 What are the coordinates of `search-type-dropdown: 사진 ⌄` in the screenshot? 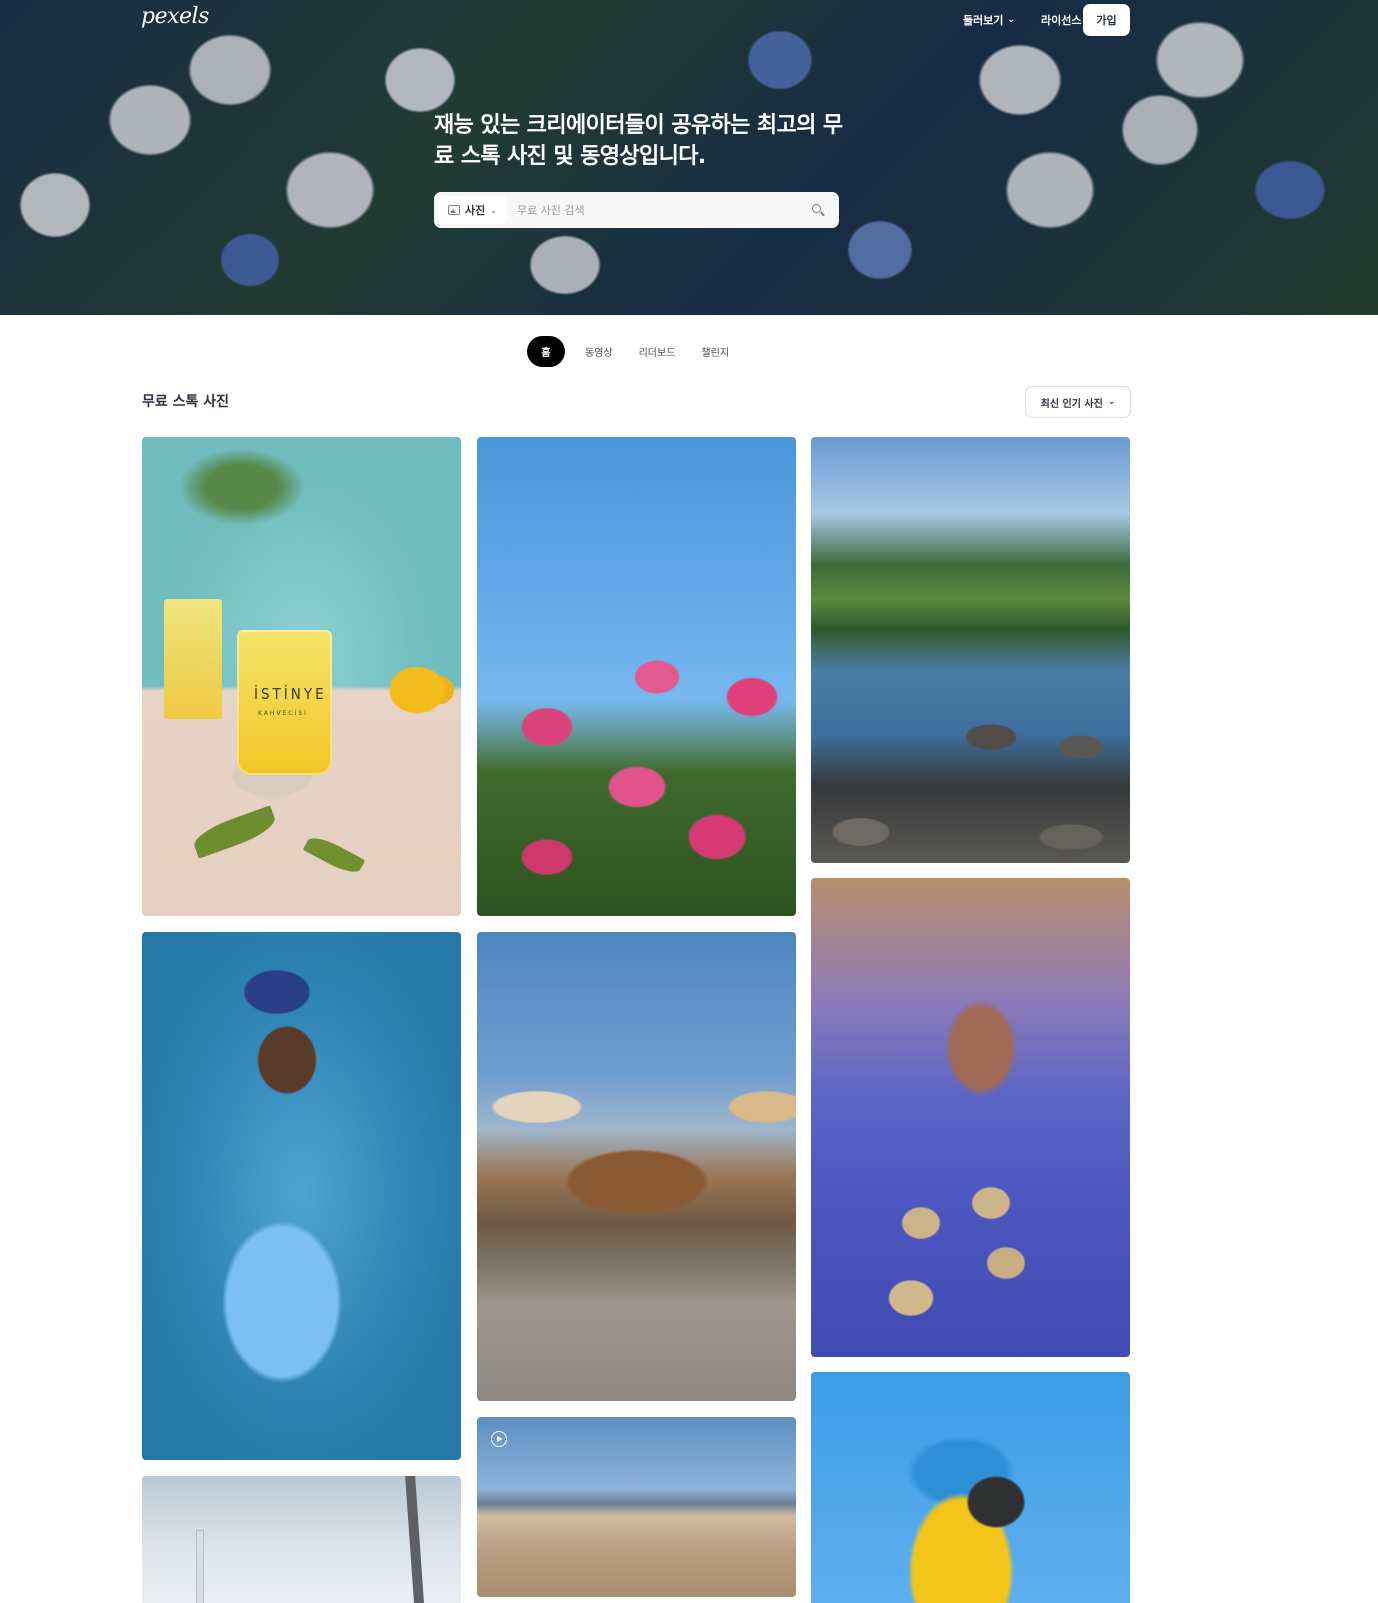 It's located at (472, 210).